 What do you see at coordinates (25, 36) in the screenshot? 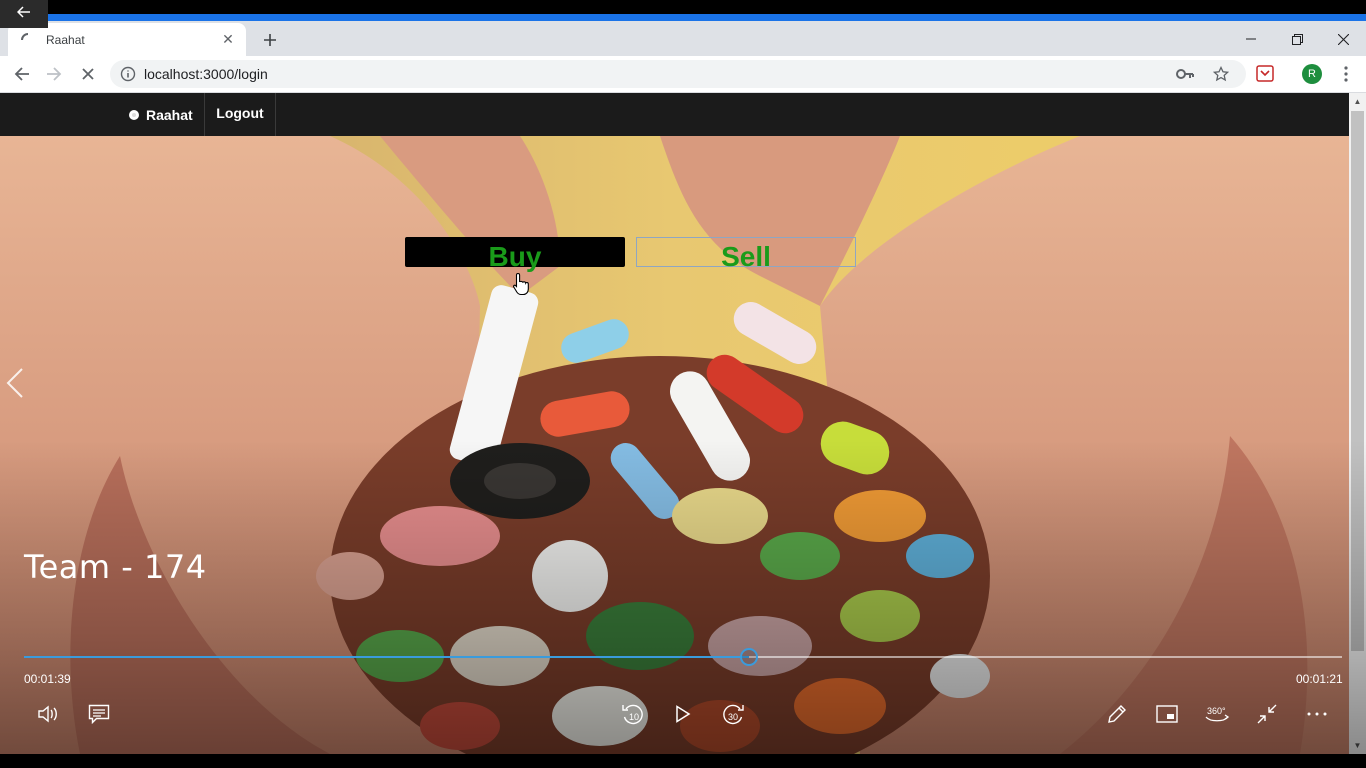
I see `loading-spinner-icon` at bounding box center [25, 36].